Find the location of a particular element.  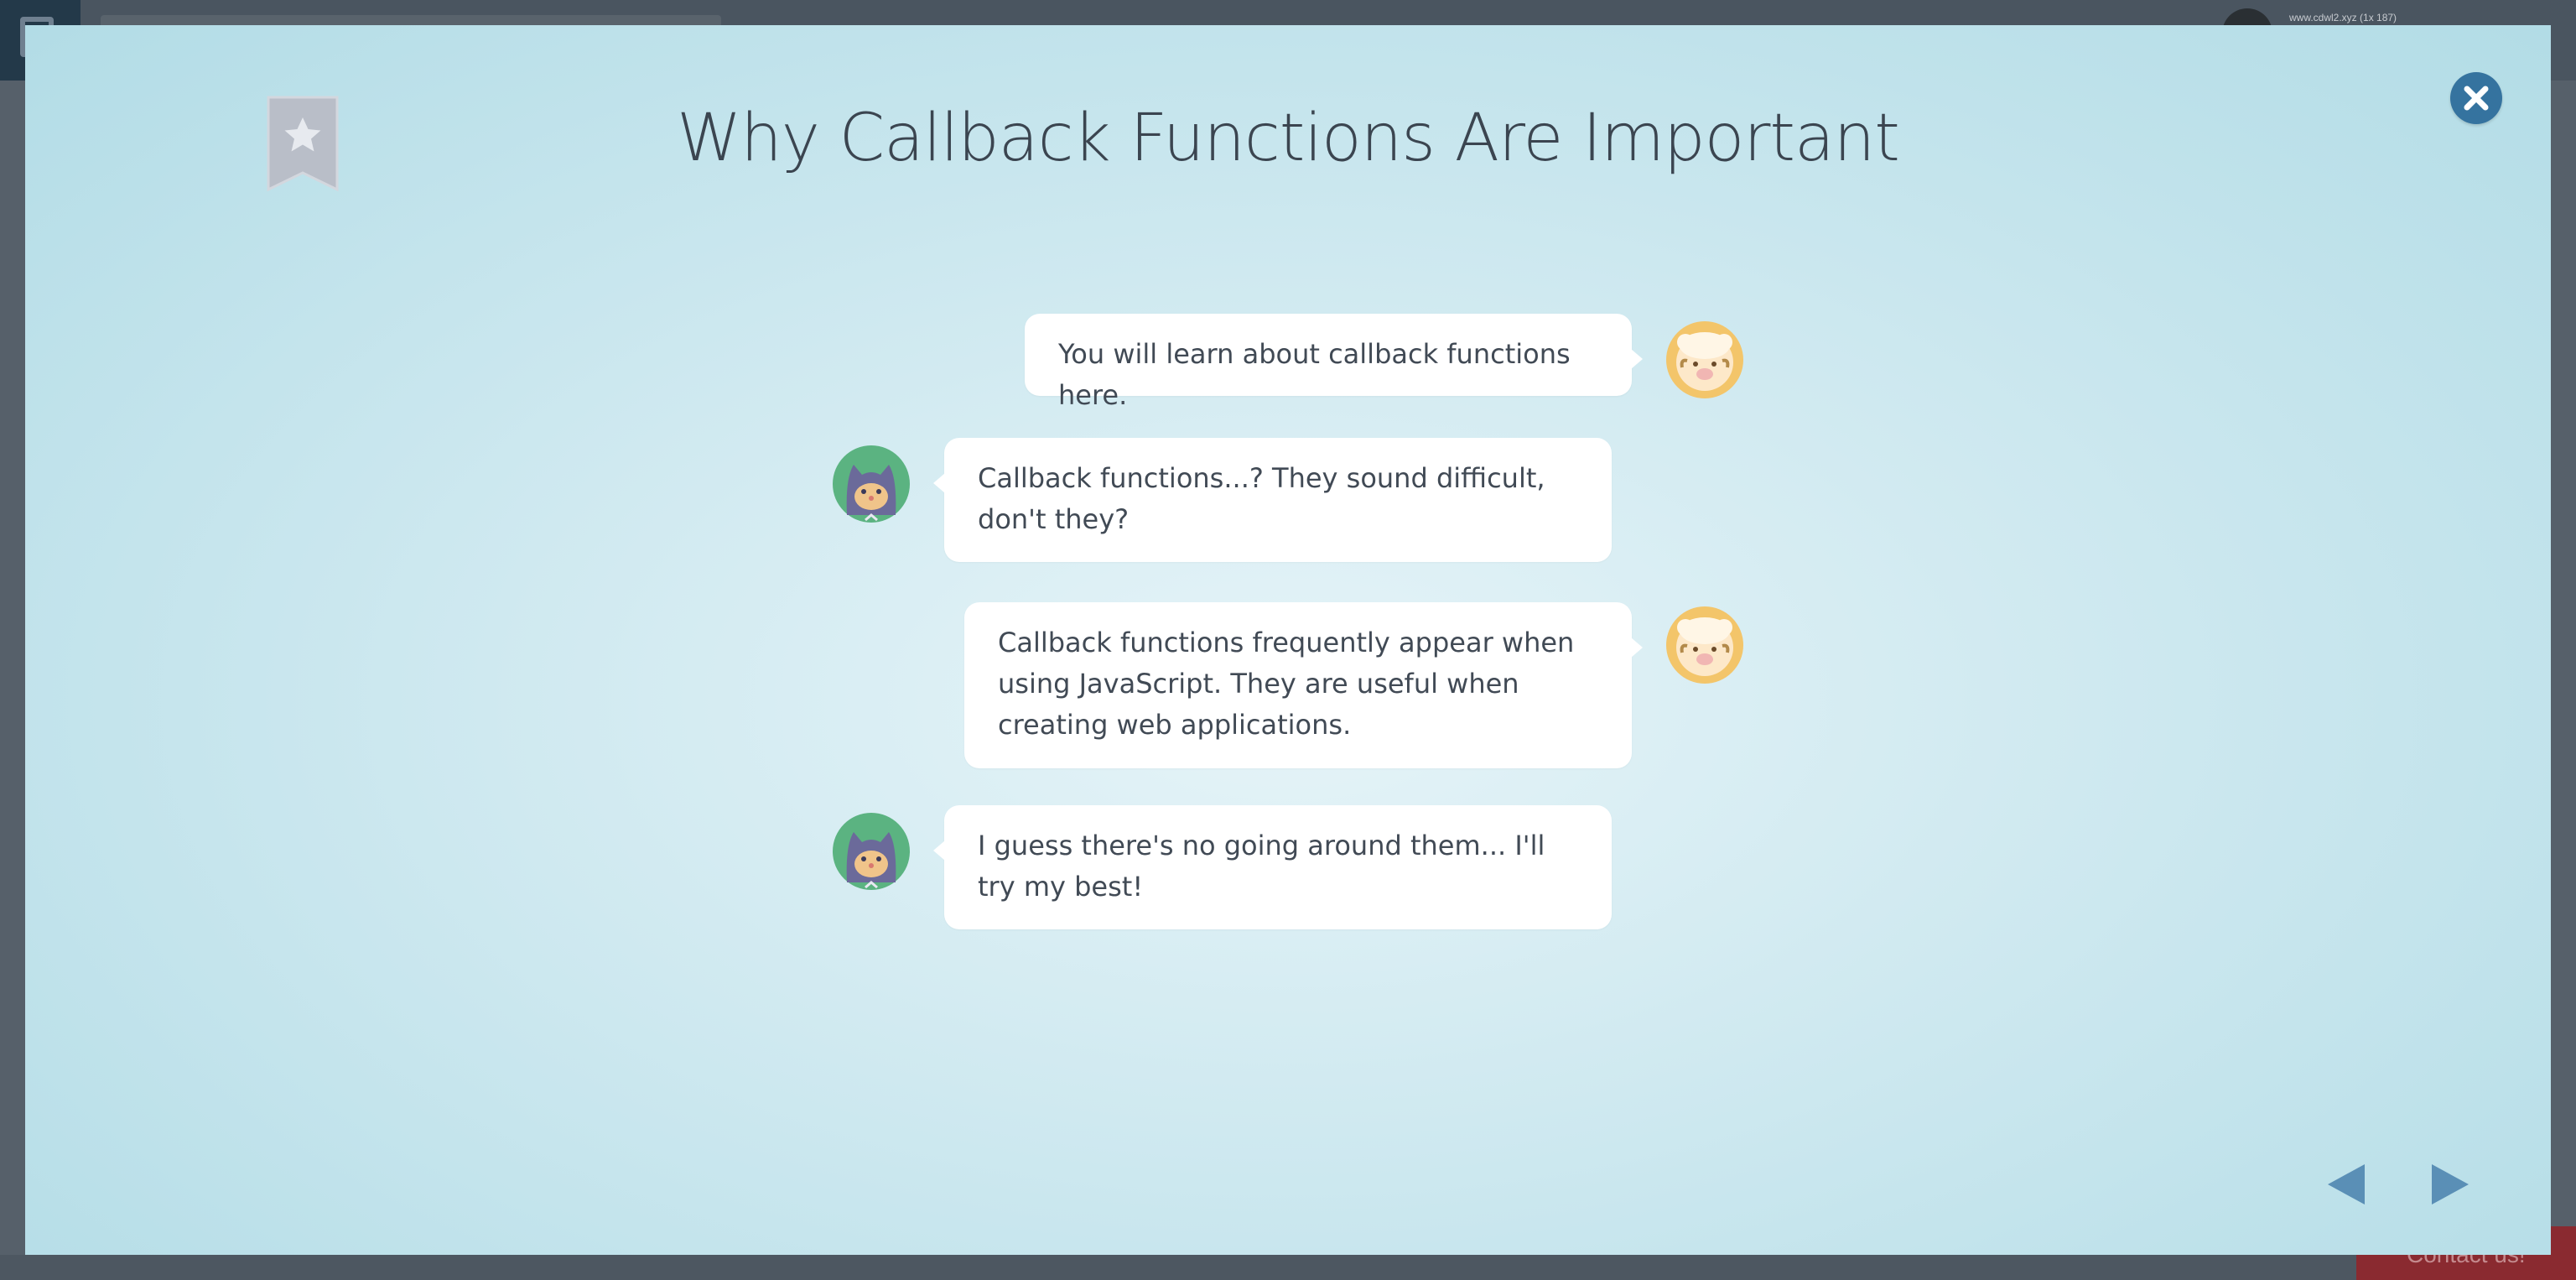

triangle-left-icon is located at coordinates (2346, 1184).